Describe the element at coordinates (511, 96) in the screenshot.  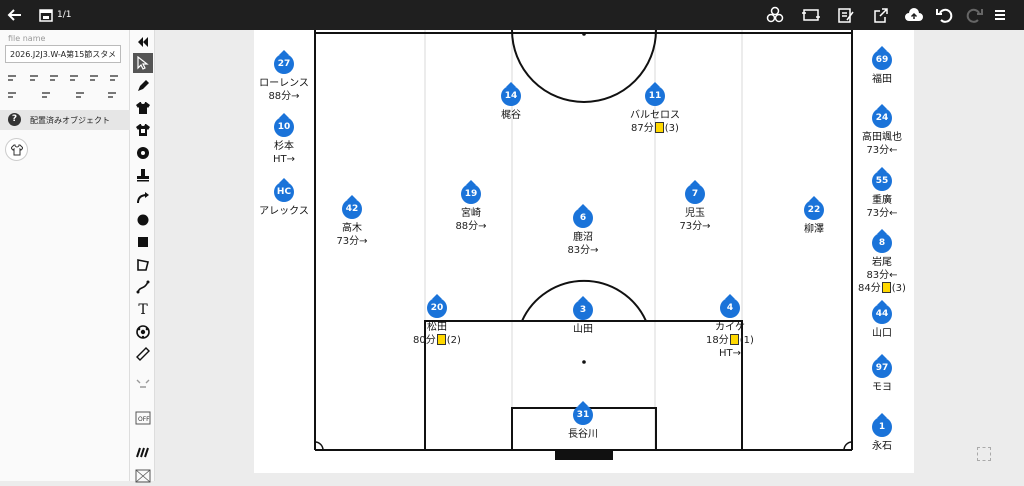
I see `player-number: 14` at that location.